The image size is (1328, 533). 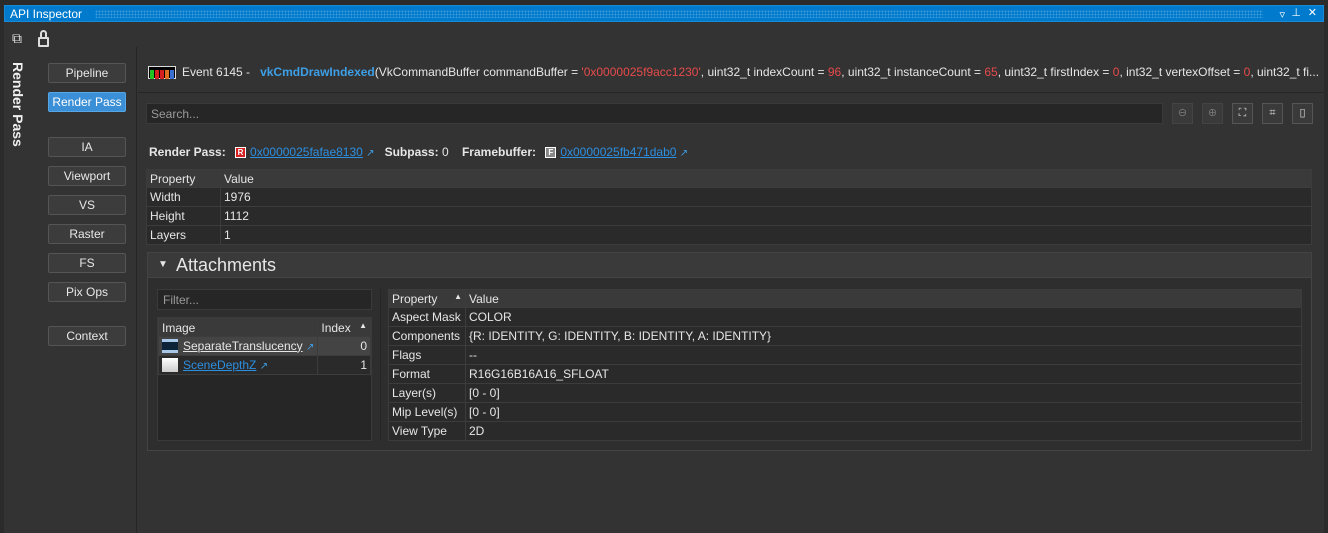 What do you see at coordinates (306, 152) in the screenshot?
I see `render-pass-link: 0x0000025fafae8130` at bounding box center [306, 152].